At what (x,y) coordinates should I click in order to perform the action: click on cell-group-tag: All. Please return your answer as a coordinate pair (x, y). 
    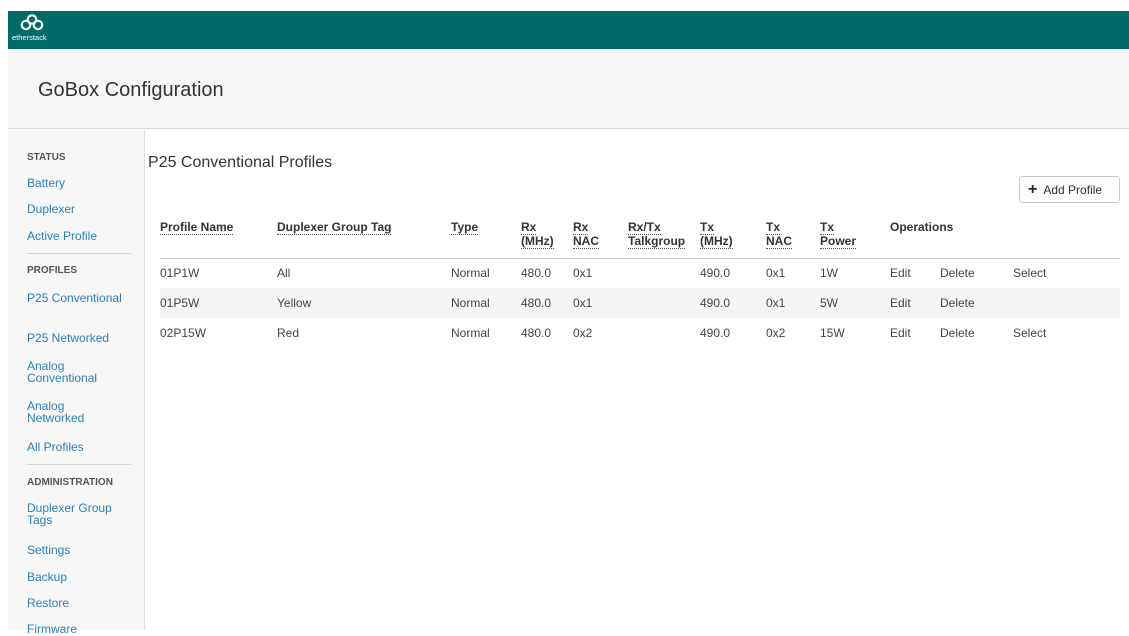
    Looking at the image, I should click on (284, 273).